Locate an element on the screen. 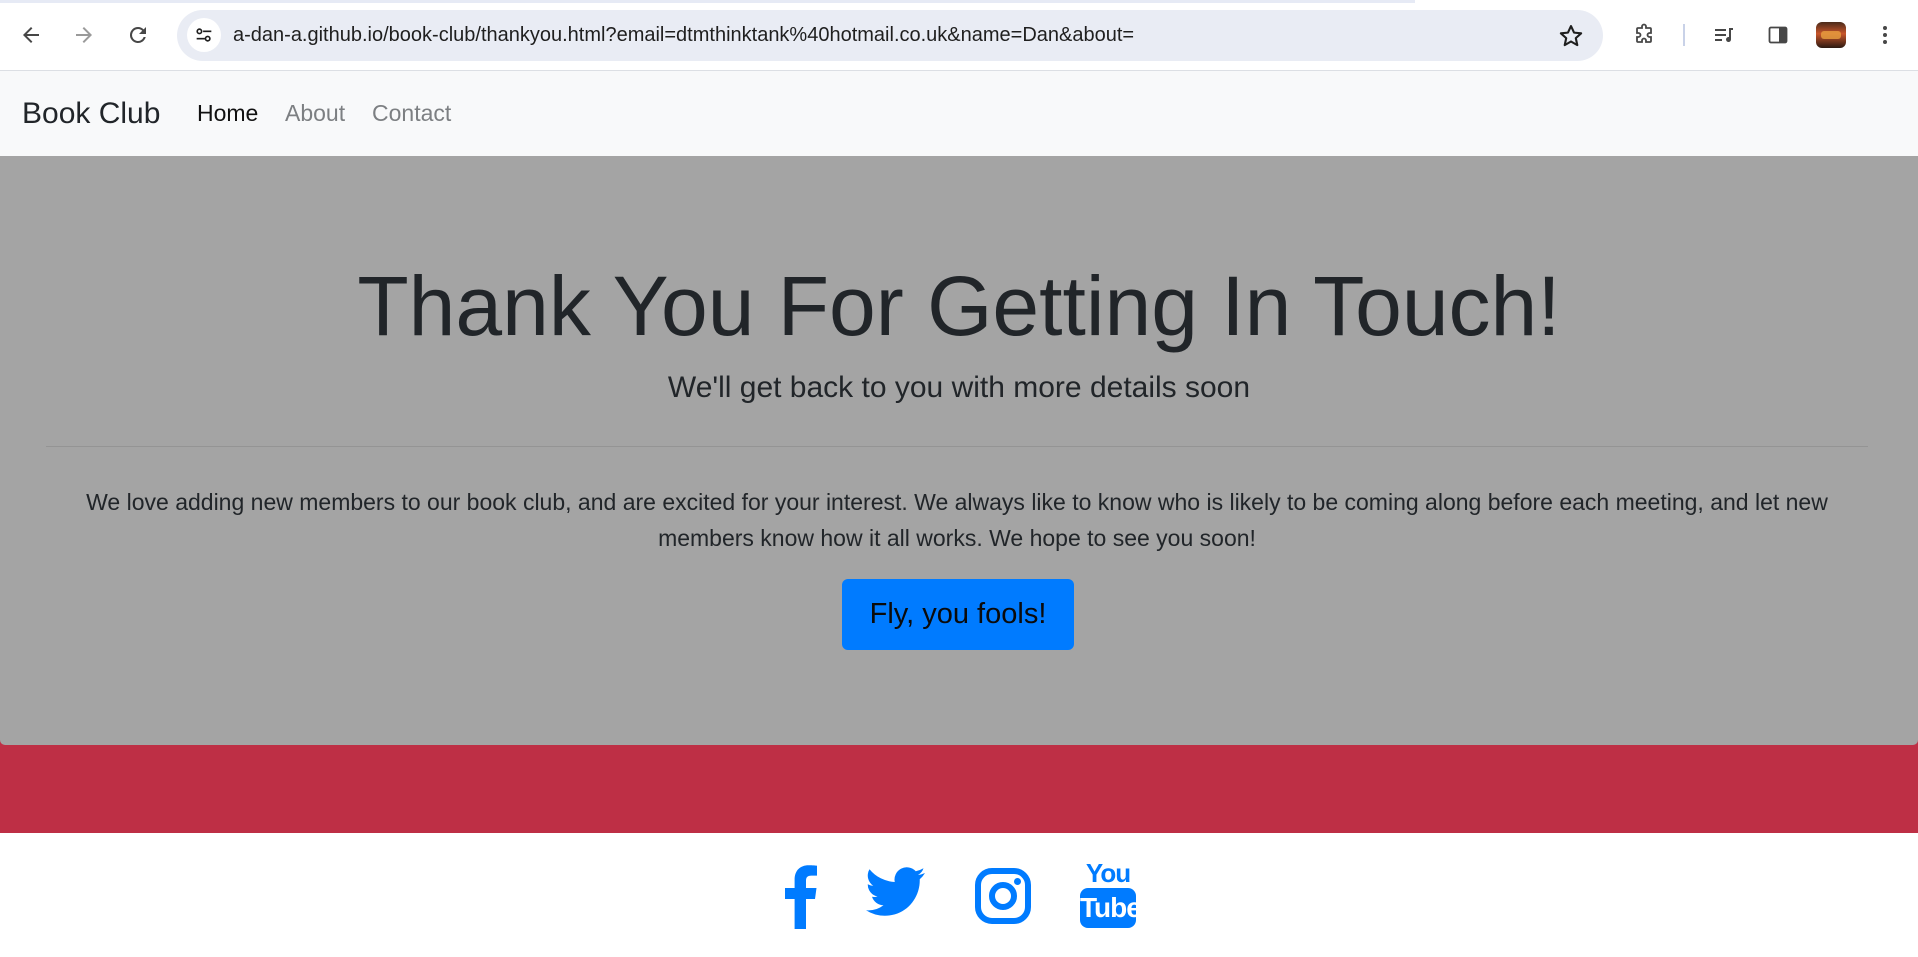 This screenshot has width=1918, height=957. media-button is located at coordinates (1724, 35).